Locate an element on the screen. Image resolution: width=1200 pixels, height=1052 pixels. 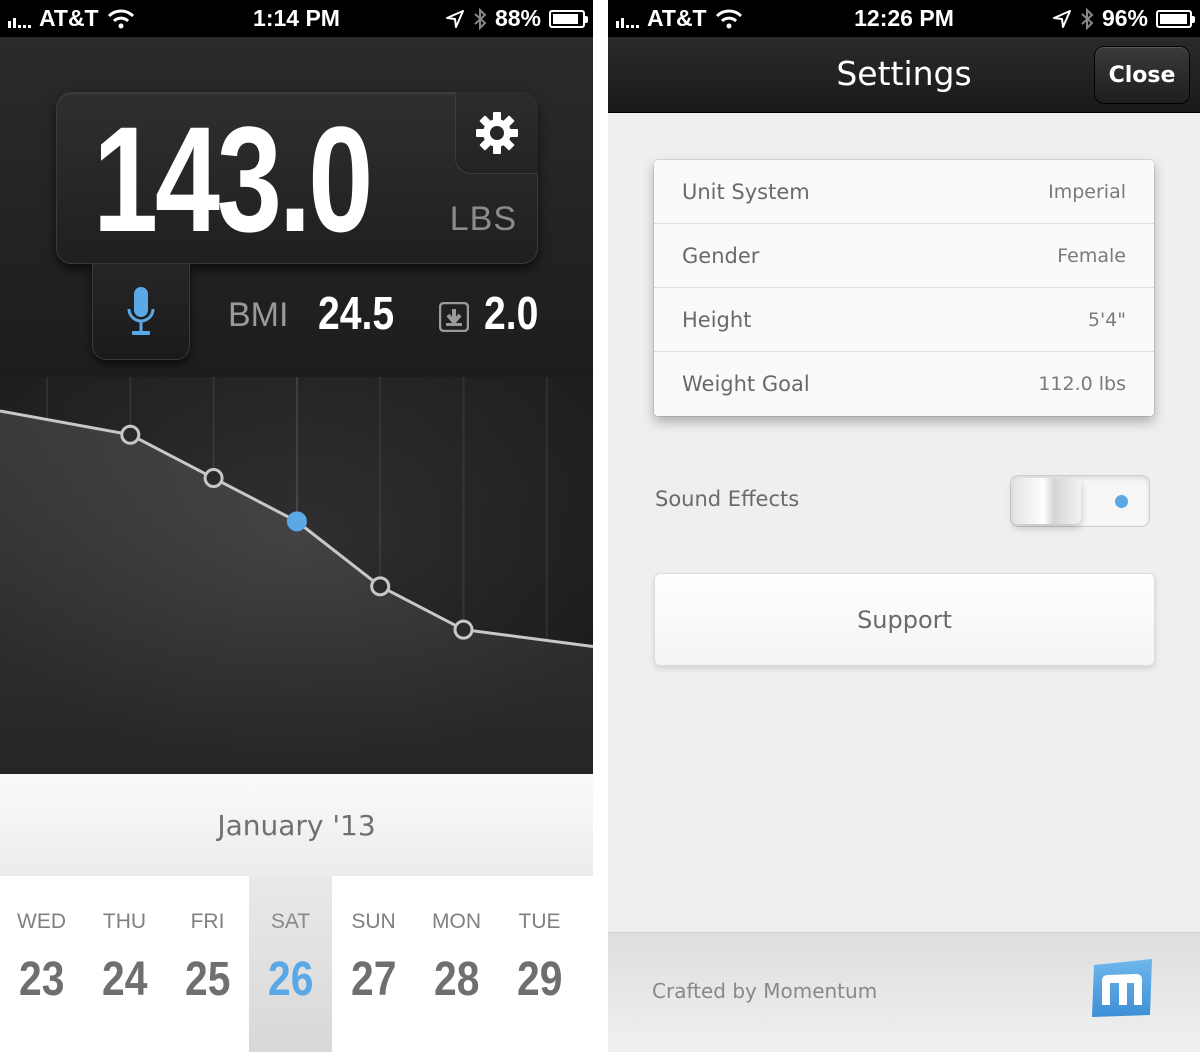
setting-label: Gender is located at coordinates (721, 255).